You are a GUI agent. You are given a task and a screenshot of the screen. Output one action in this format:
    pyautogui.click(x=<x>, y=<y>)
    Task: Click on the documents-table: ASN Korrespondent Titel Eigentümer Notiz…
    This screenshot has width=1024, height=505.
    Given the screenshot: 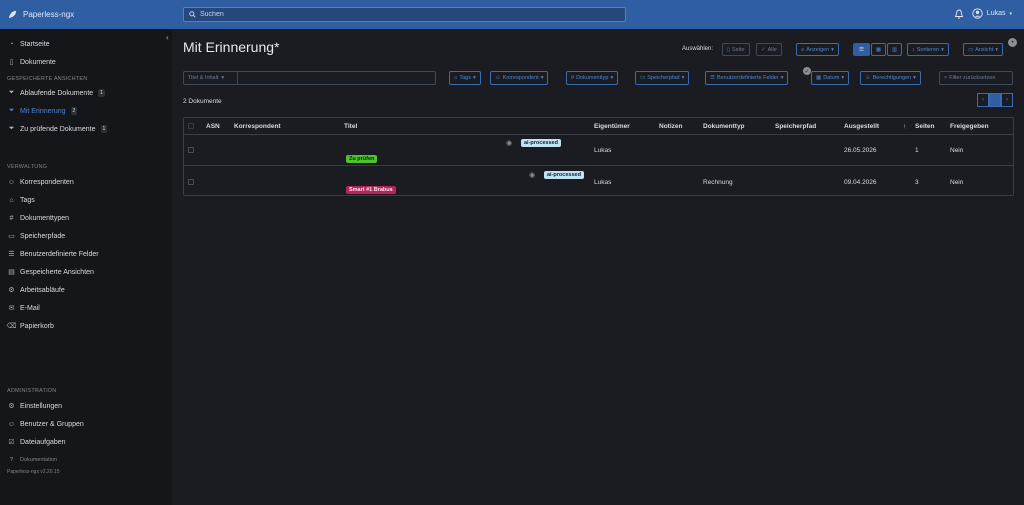 What is the action you would take?
    pyautogui.click(x=598, y=156)
    